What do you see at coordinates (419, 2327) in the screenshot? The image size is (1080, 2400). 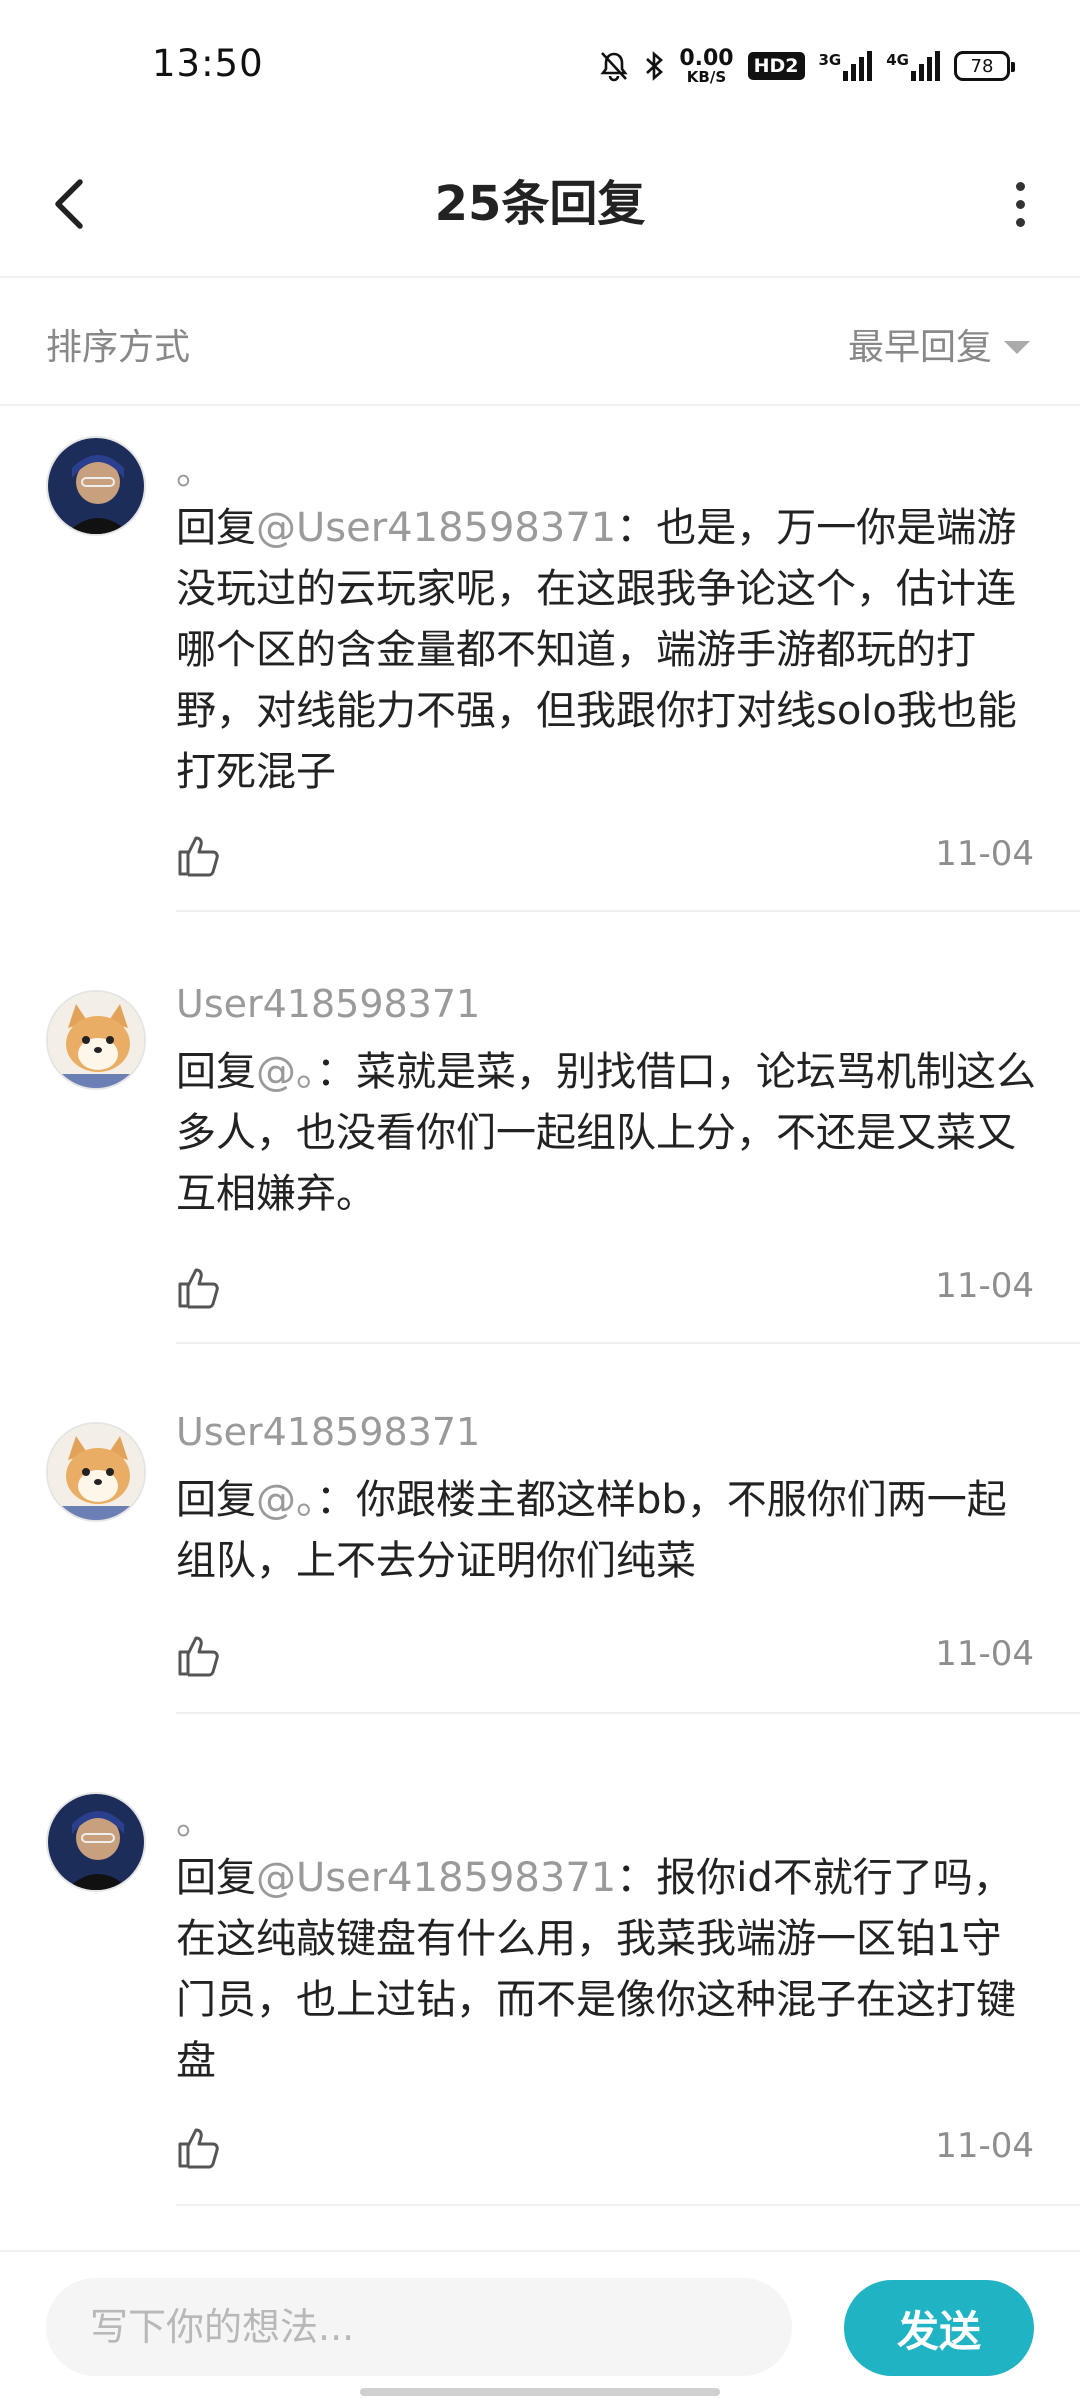 I see `comment-input` at bounding box center [419, 2327].